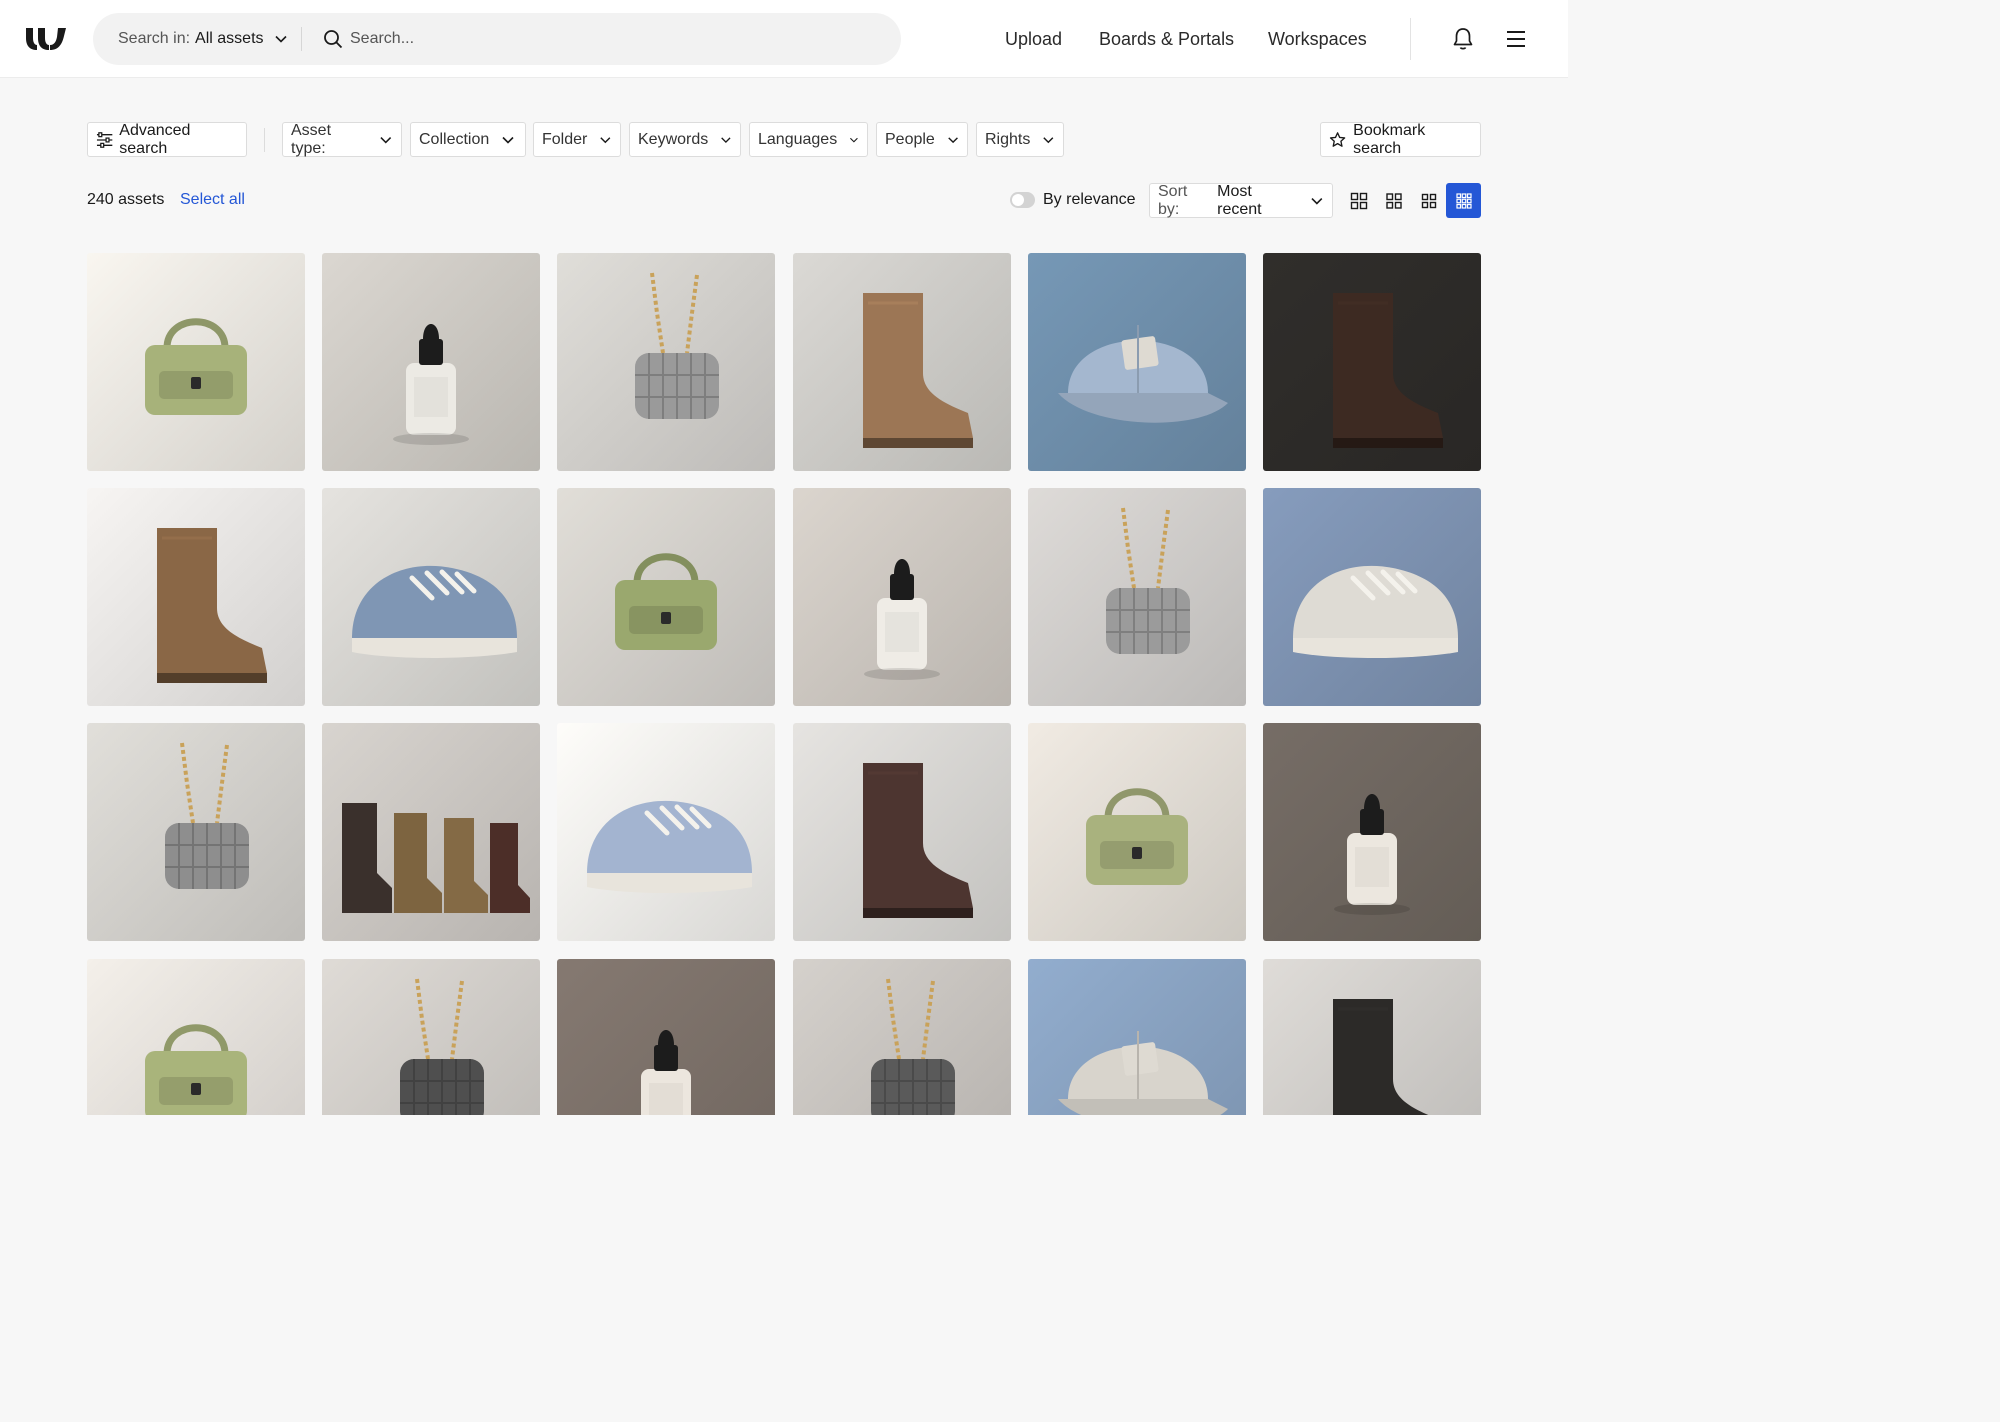 The image size is (2000, 1422). I want to click on sort-dropdown: Sort by: Most recent, so click(1241, 200).